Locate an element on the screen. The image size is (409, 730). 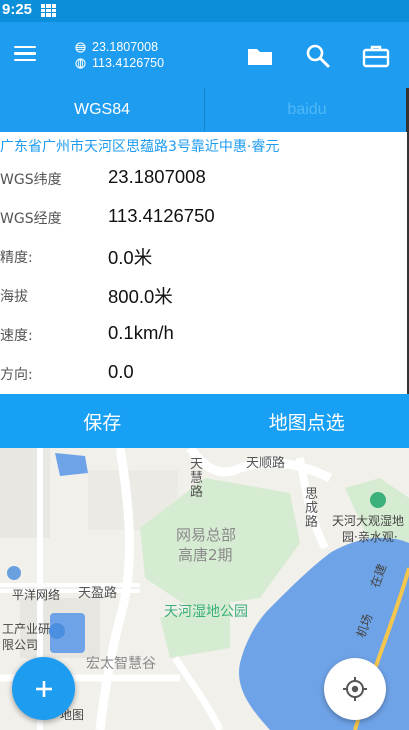
field-label: 方向: is located at coordinates (16, 375).